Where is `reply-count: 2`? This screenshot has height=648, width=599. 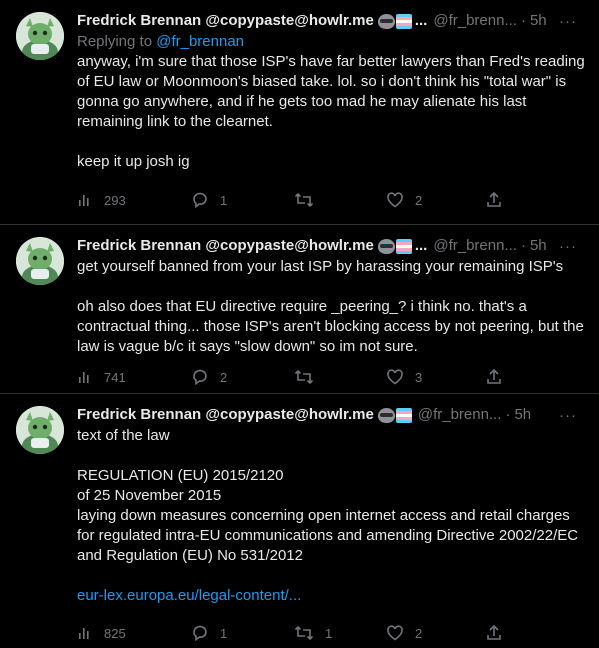 reply-count: 2 is located at coordinates (224, 377).